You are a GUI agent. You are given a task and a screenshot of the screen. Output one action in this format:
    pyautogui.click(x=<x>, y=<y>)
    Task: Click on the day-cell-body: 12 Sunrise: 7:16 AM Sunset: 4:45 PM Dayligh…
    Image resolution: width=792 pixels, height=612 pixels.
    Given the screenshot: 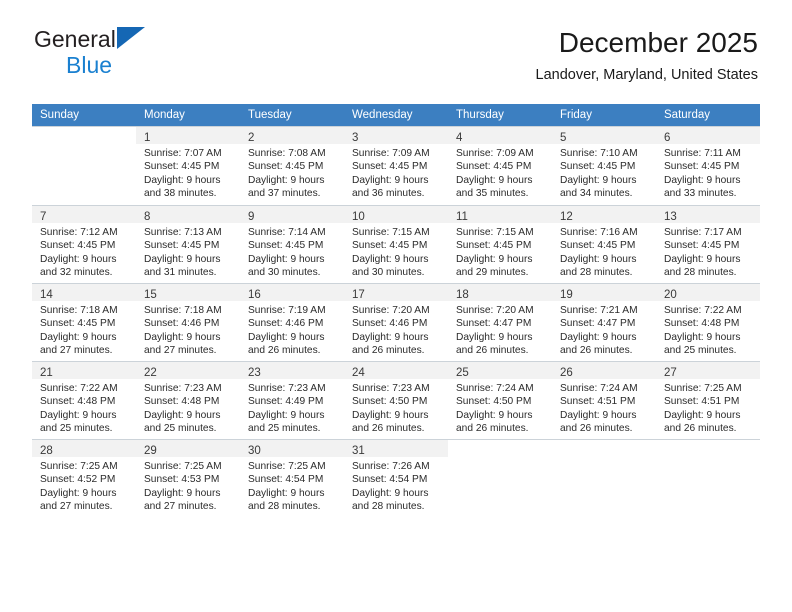 What is the action you would take?
    pyautogui.click(x=604, y=244)
    